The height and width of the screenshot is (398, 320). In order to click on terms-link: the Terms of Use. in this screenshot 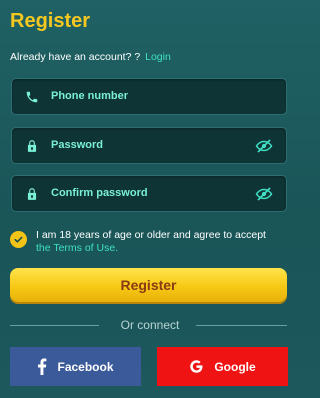, I will do `click(77, 248)`.